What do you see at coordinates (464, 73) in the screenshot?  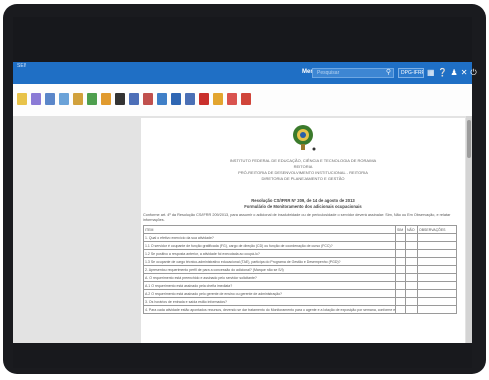 I see `close-icon: ✕` at bounding box center [464, 73].